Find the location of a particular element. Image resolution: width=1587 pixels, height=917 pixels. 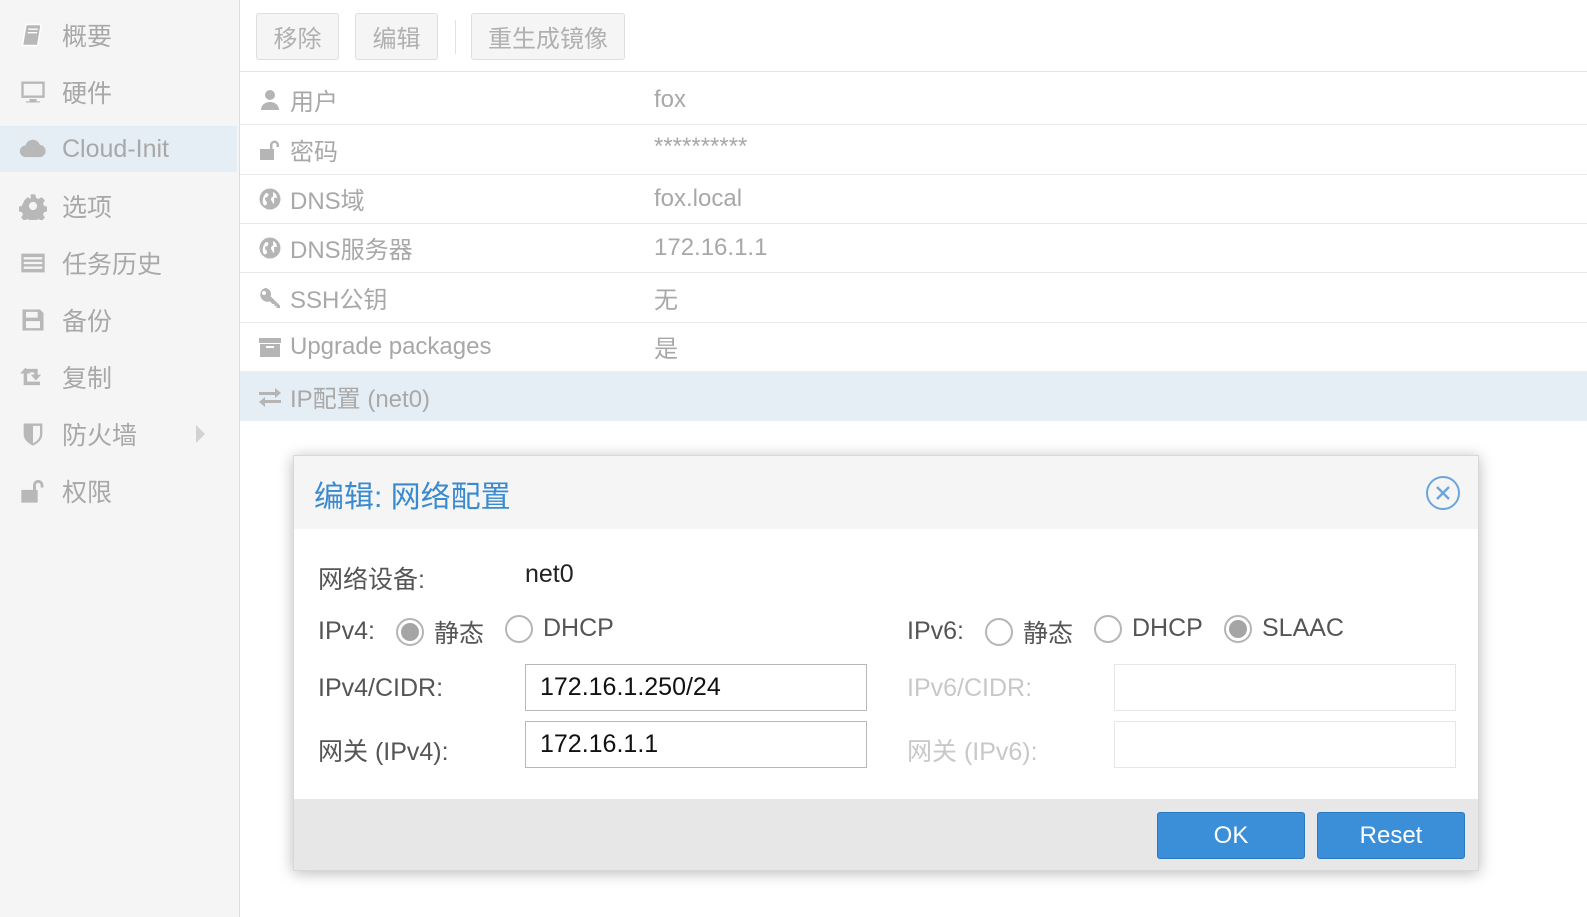

sidebar-item-label: 复制 is located at coordinates (87, 379).